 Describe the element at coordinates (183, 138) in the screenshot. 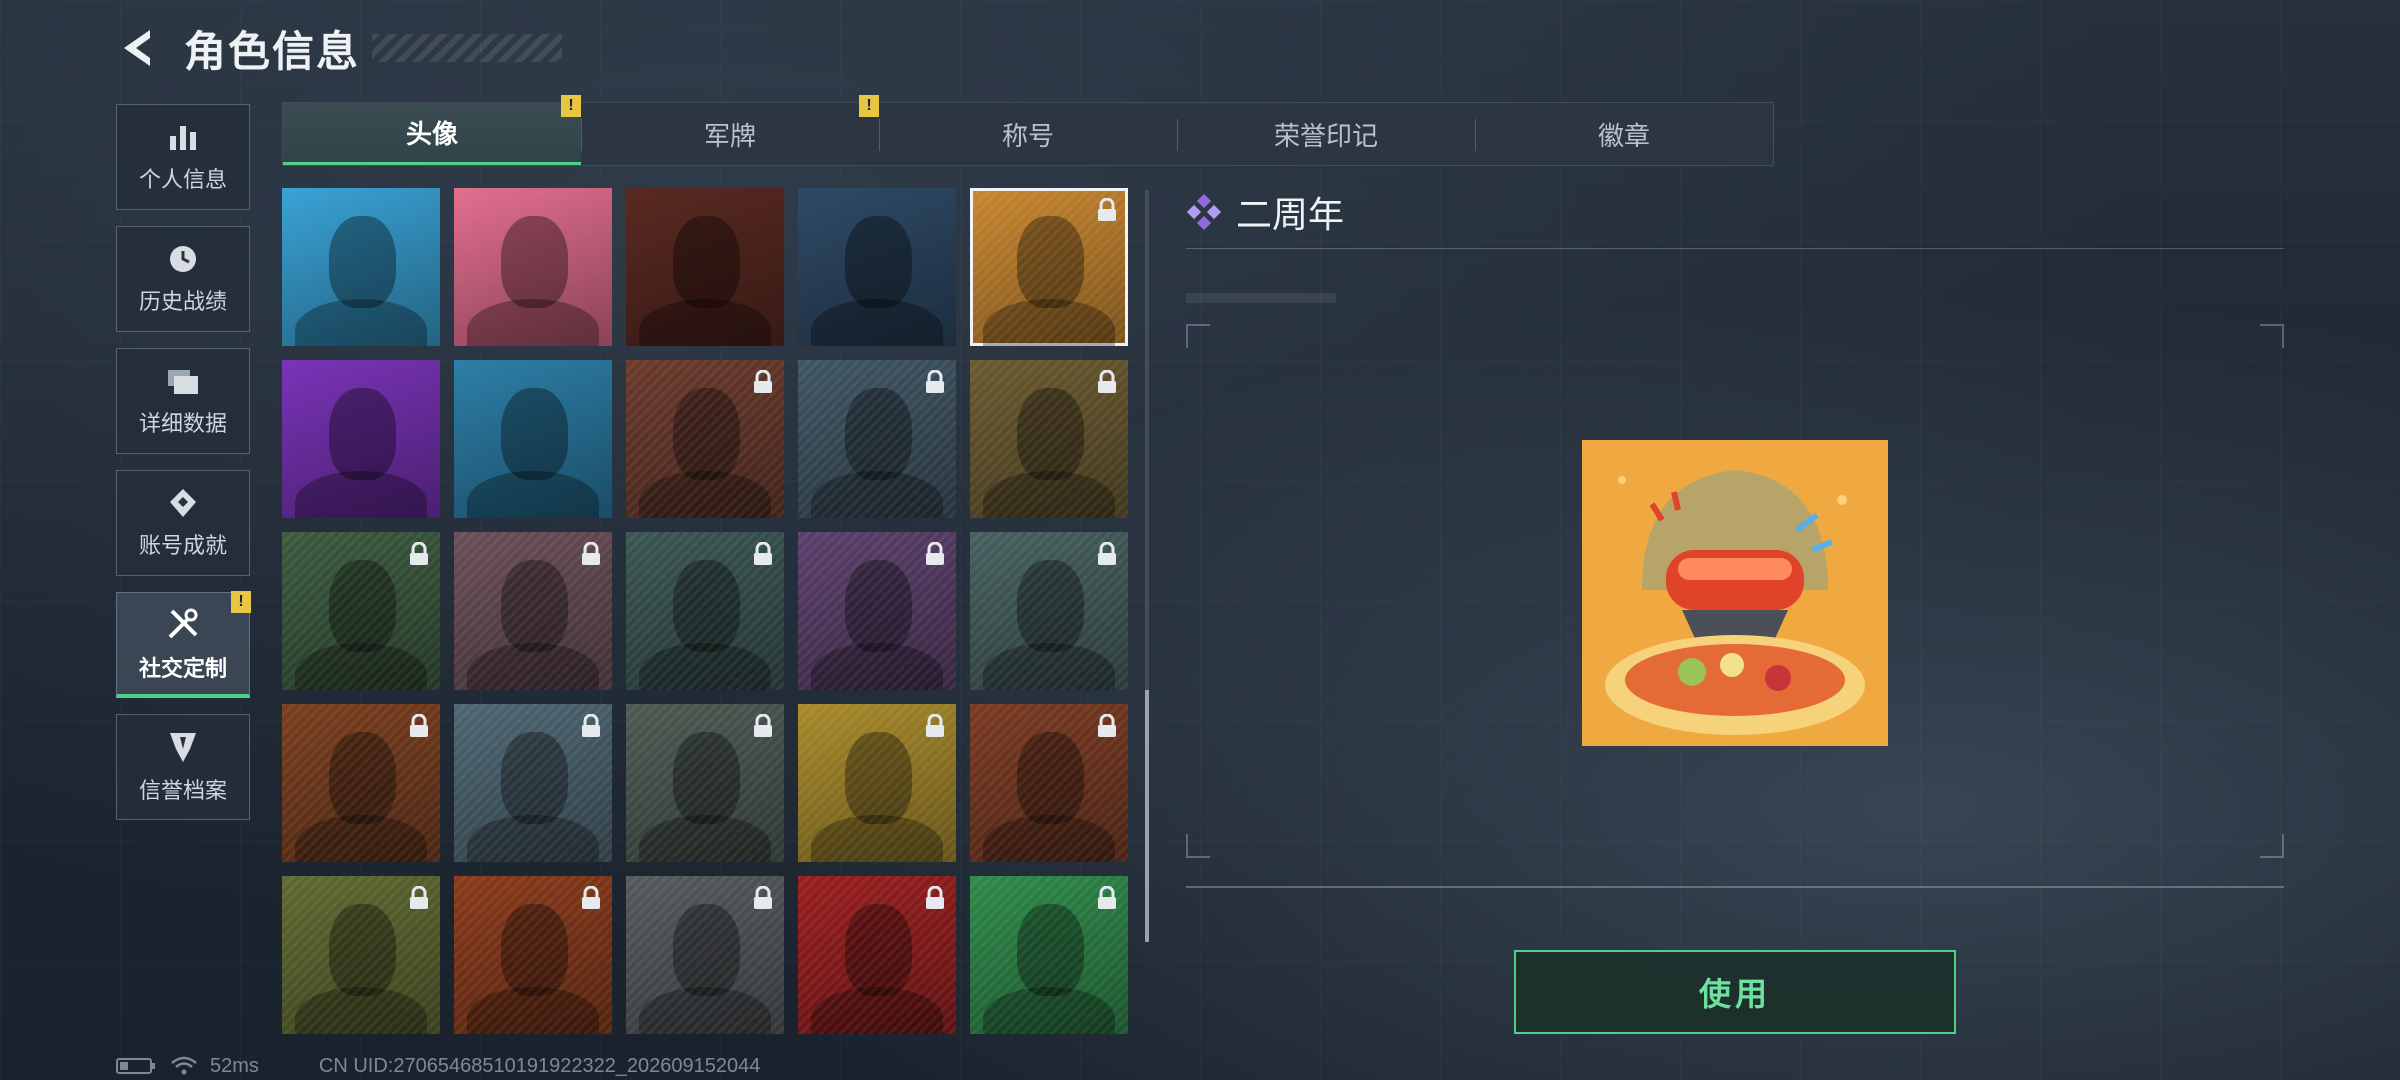

I see `bar-chart-icon` at that location.